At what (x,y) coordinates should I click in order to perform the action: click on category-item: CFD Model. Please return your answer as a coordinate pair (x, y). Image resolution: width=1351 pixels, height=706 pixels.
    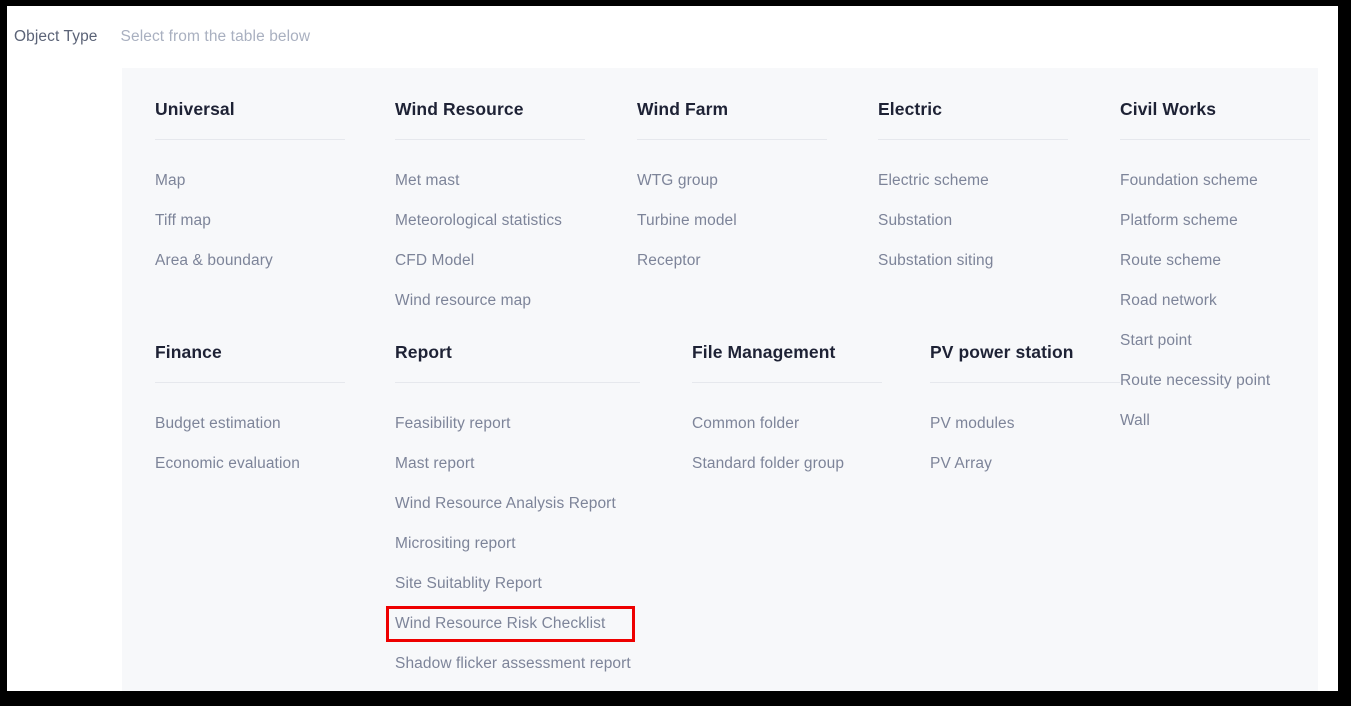
    Looking at the image, I should click on (434, 261).